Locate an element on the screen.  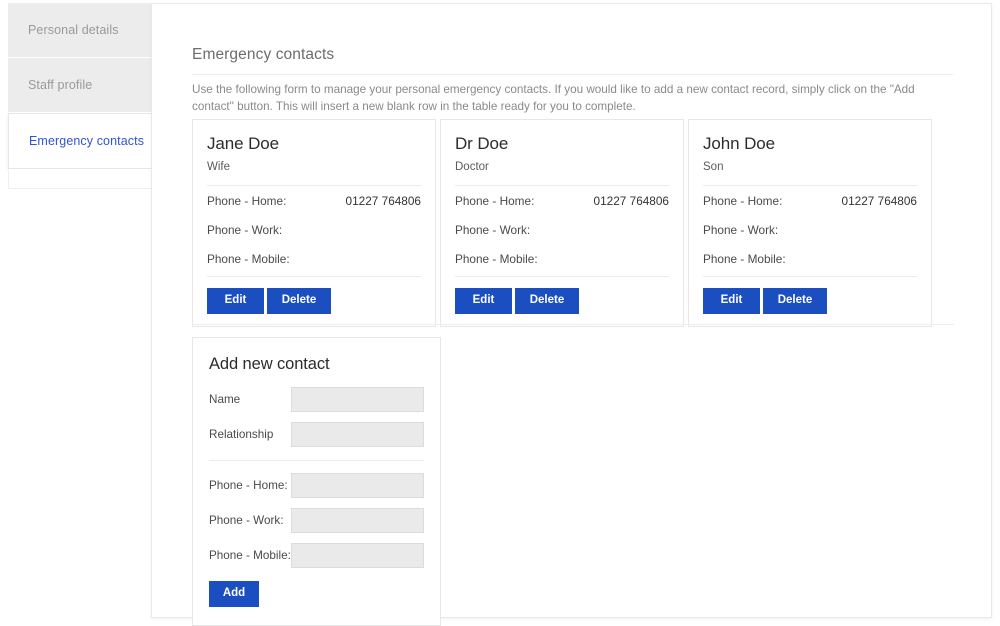
name-label: Name is located at coordinates (225, 399).